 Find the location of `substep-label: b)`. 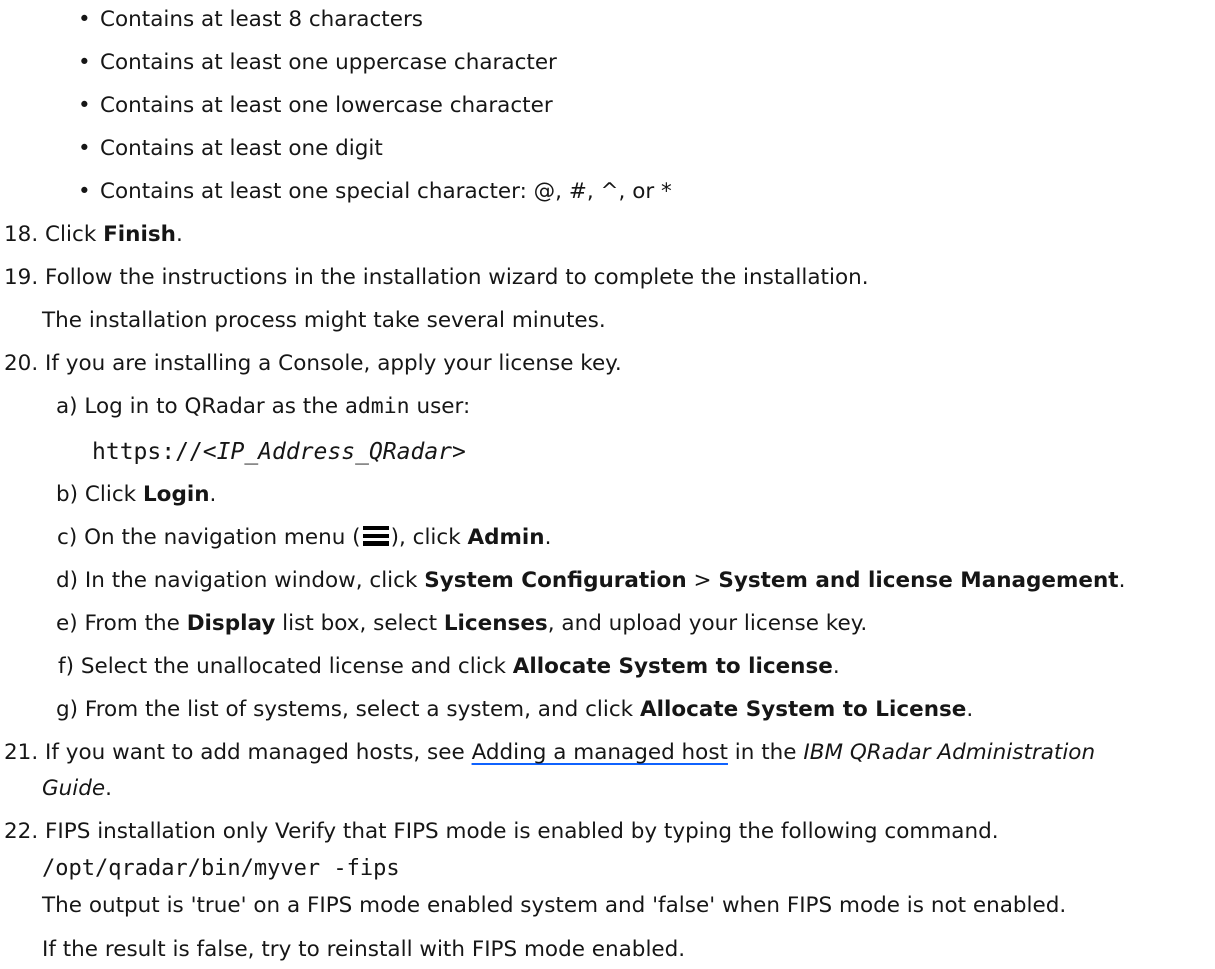

substep-label: b) is located at coordinates (67, 494).